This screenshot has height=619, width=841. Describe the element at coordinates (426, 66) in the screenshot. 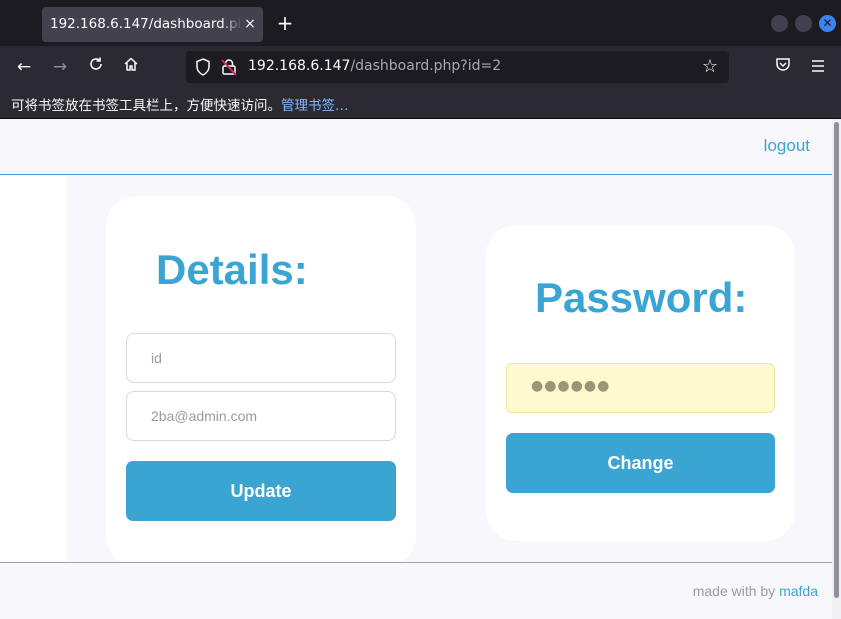

I see `url-path: /dashboard.php?id=2` at that location.